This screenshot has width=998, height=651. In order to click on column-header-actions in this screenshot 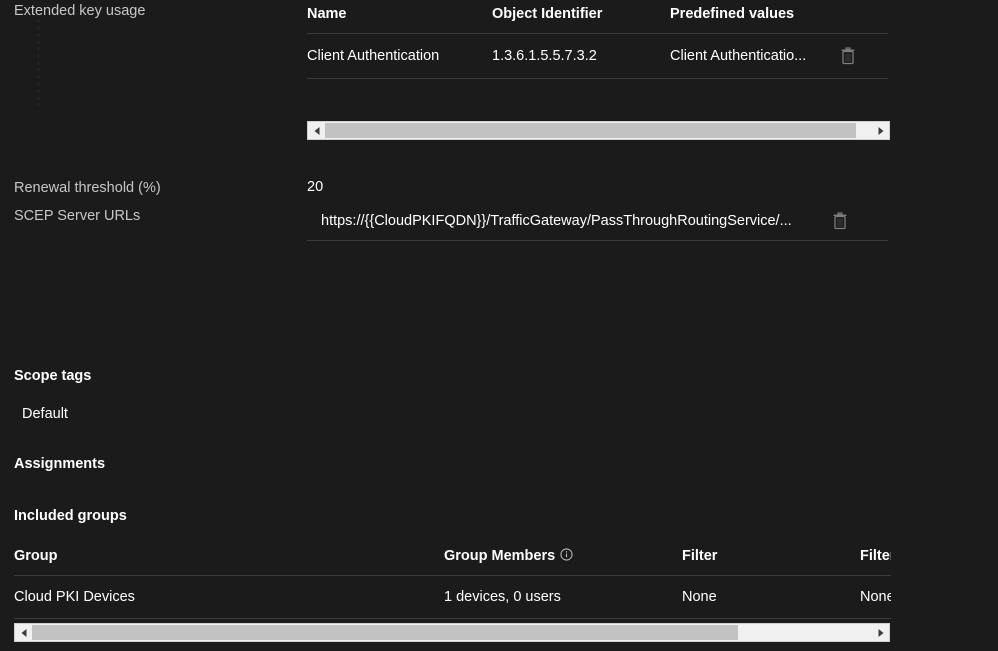, I will do `click(864, 20)`.